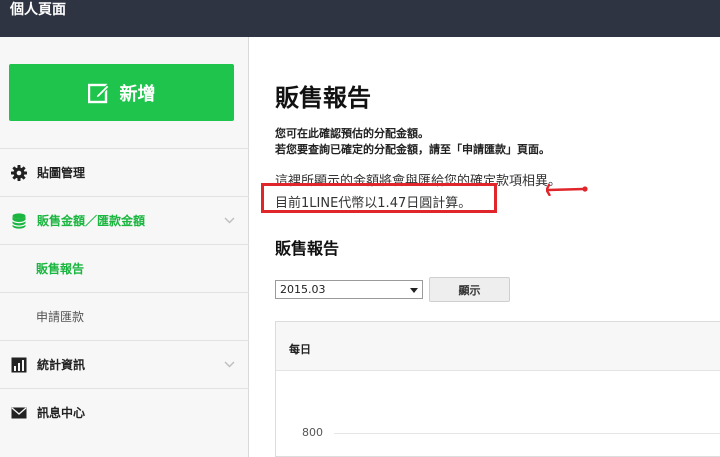 This screenshot has width=720, height=457. Describe the element at coordinates (360, 18) in the screenshot. I see `top-bar: 個人頁面` at that location.